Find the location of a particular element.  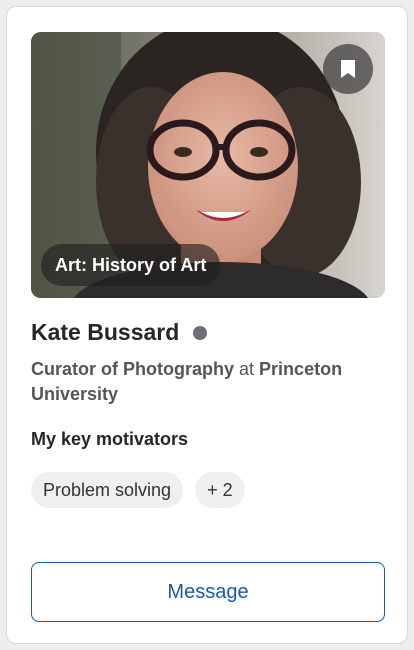

topic-tag: Art: History of Art is located at coordinates (131, 265).